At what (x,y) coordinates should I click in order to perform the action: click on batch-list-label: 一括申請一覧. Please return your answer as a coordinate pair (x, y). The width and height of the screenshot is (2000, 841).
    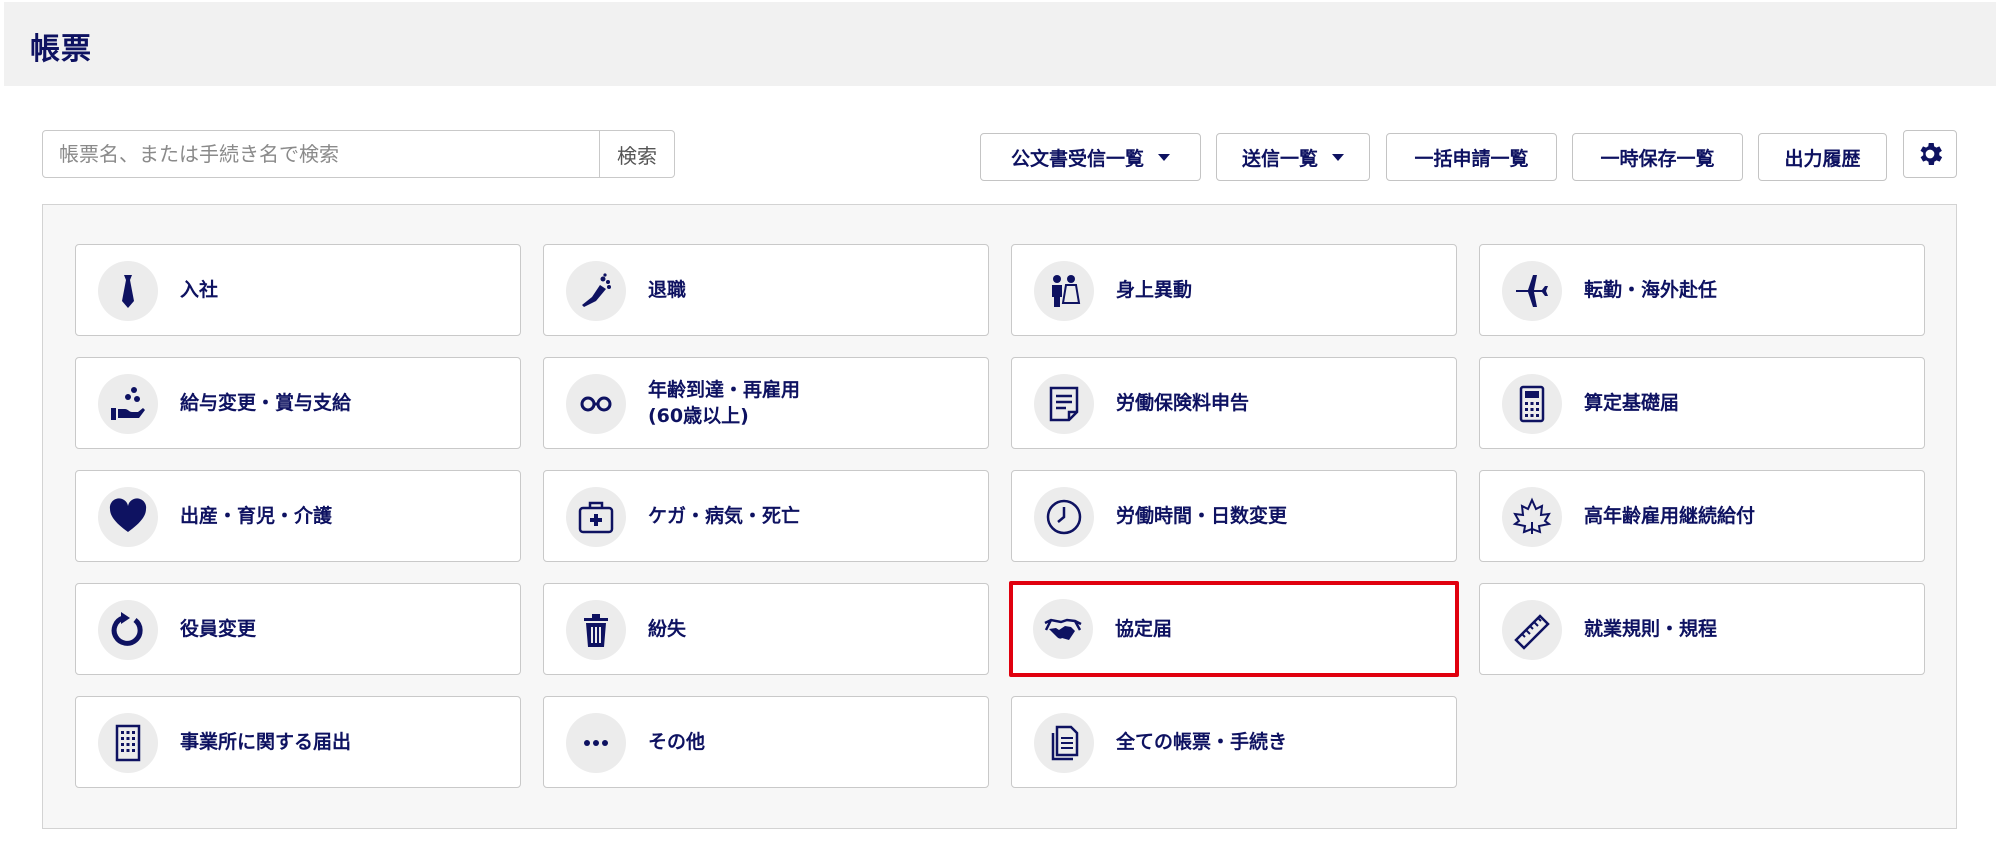
    Looking at the image, I should click on (1471, 158).